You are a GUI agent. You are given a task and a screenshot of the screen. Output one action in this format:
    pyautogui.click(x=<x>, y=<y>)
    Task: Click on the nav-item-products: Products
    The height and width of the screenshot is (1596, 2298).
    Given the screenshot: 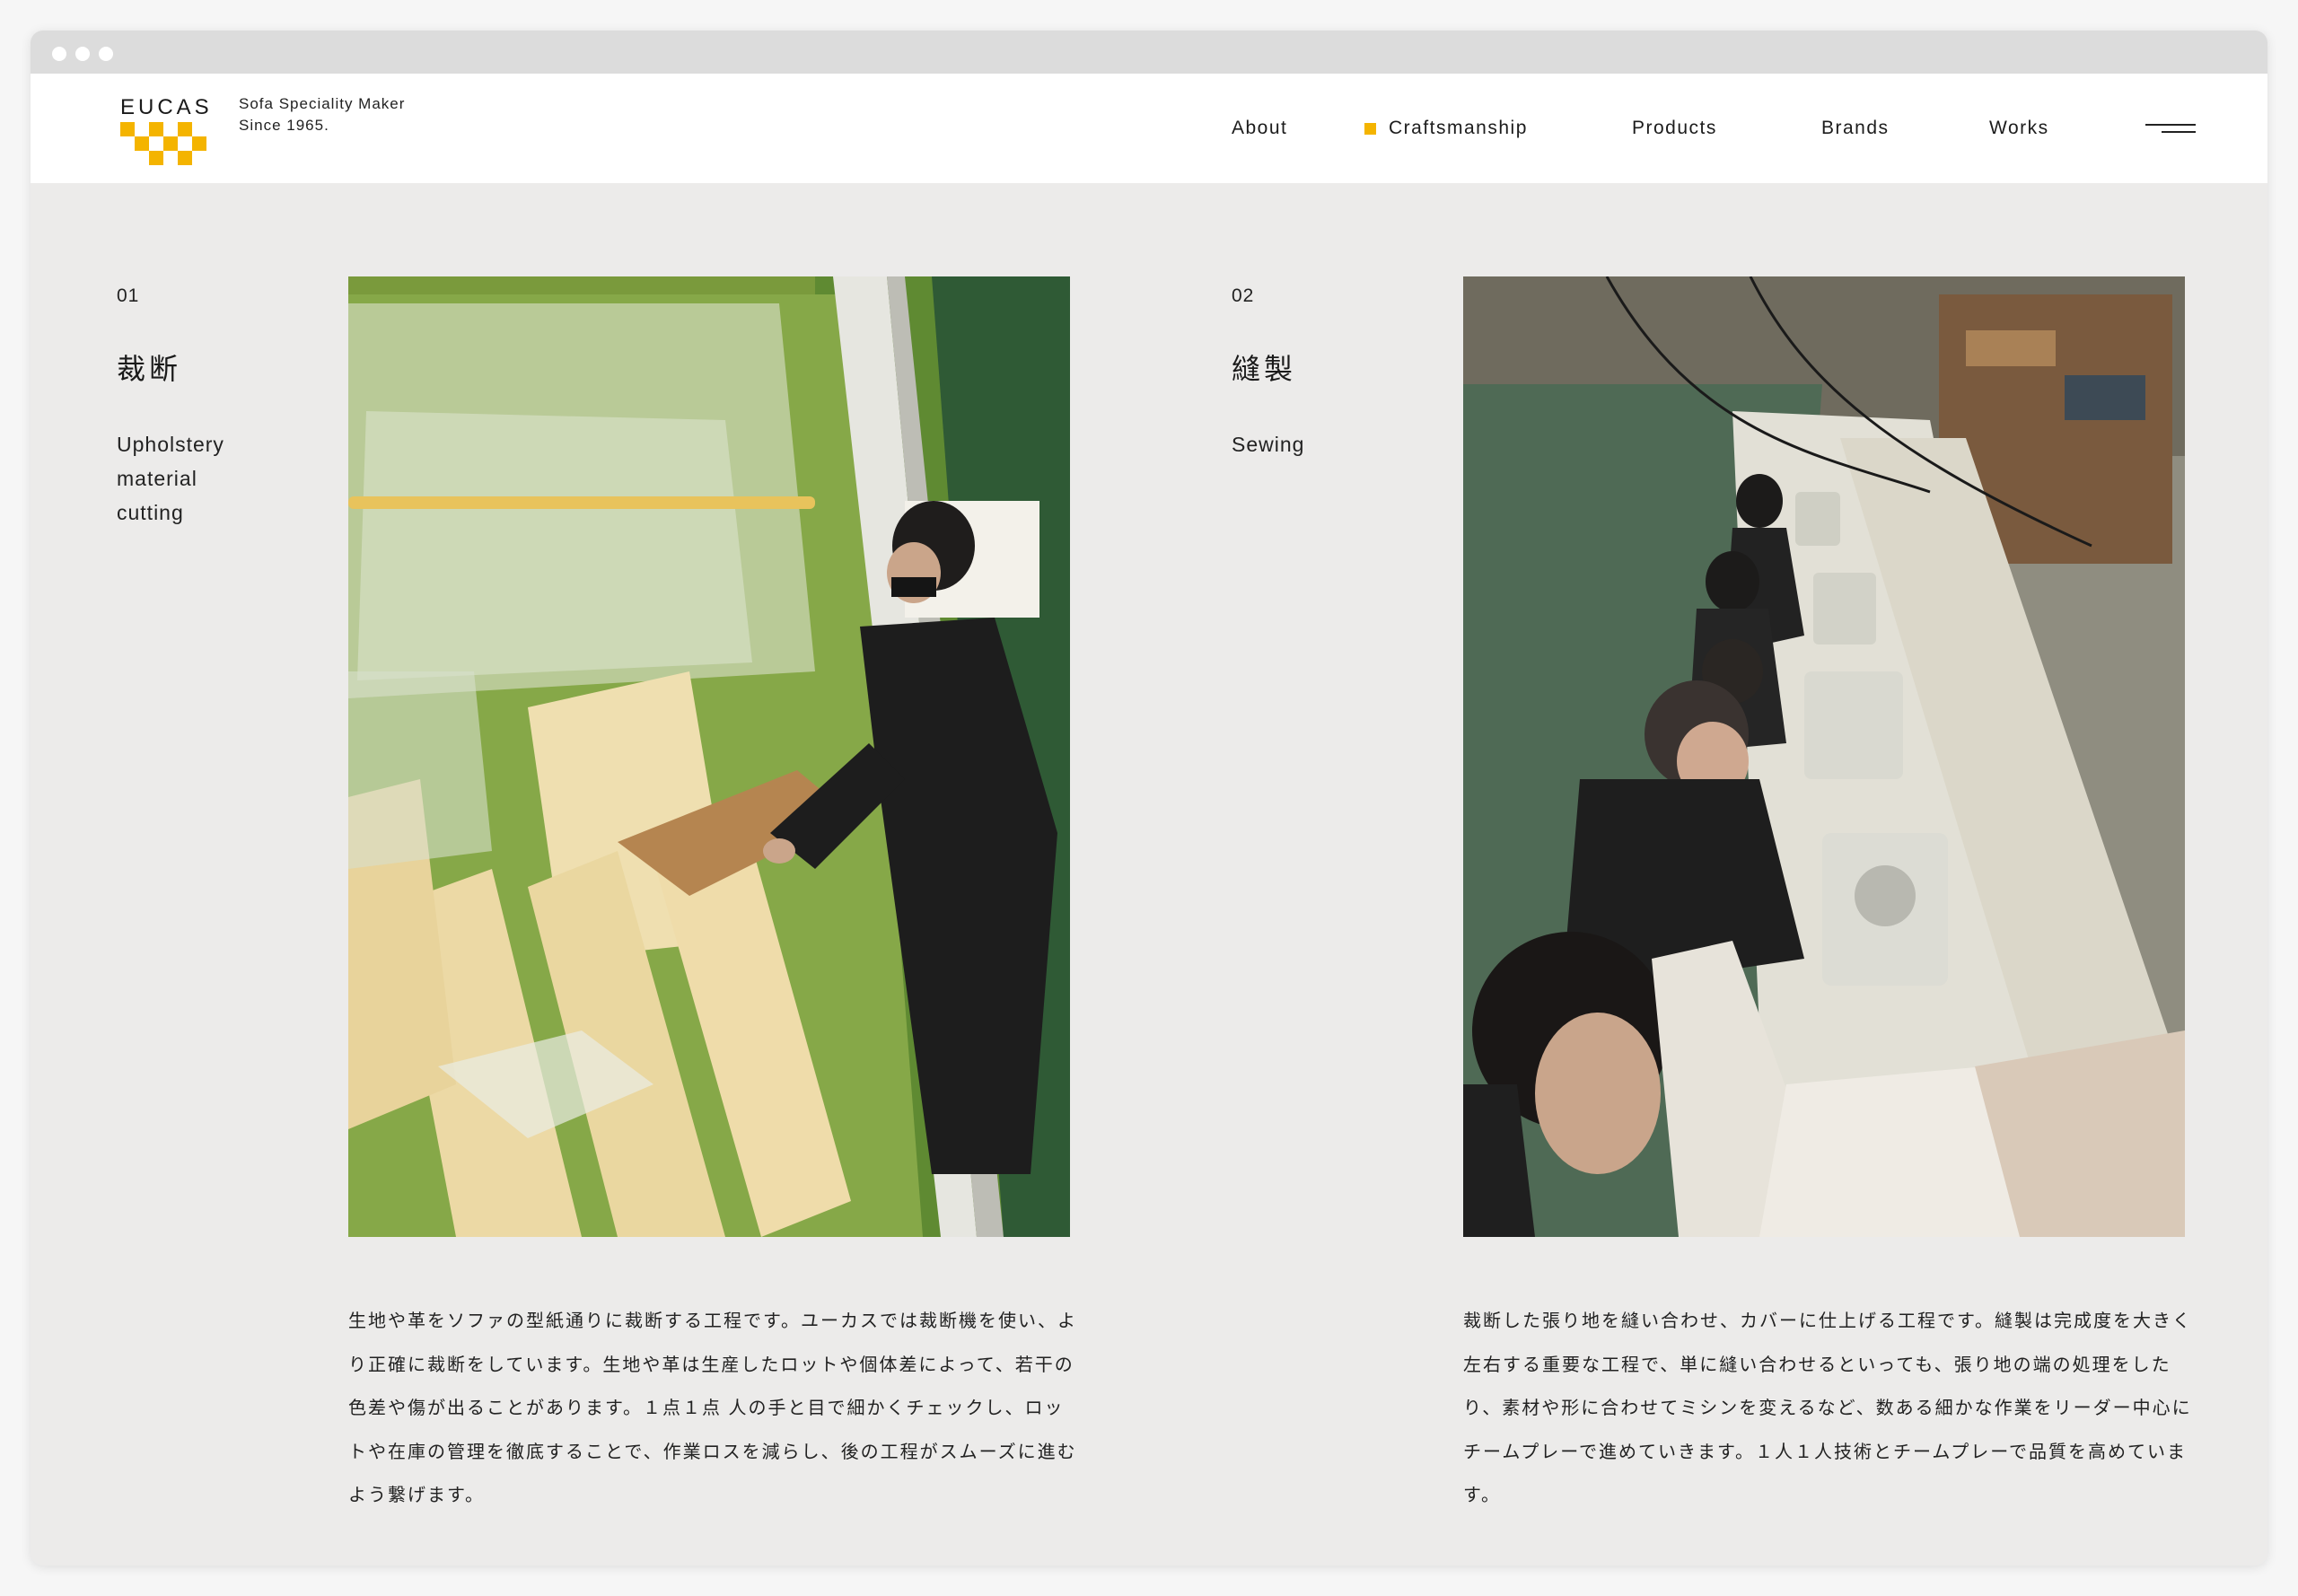 What is the action you would take?
    pyautogui.click(x=1674, y=128)
    